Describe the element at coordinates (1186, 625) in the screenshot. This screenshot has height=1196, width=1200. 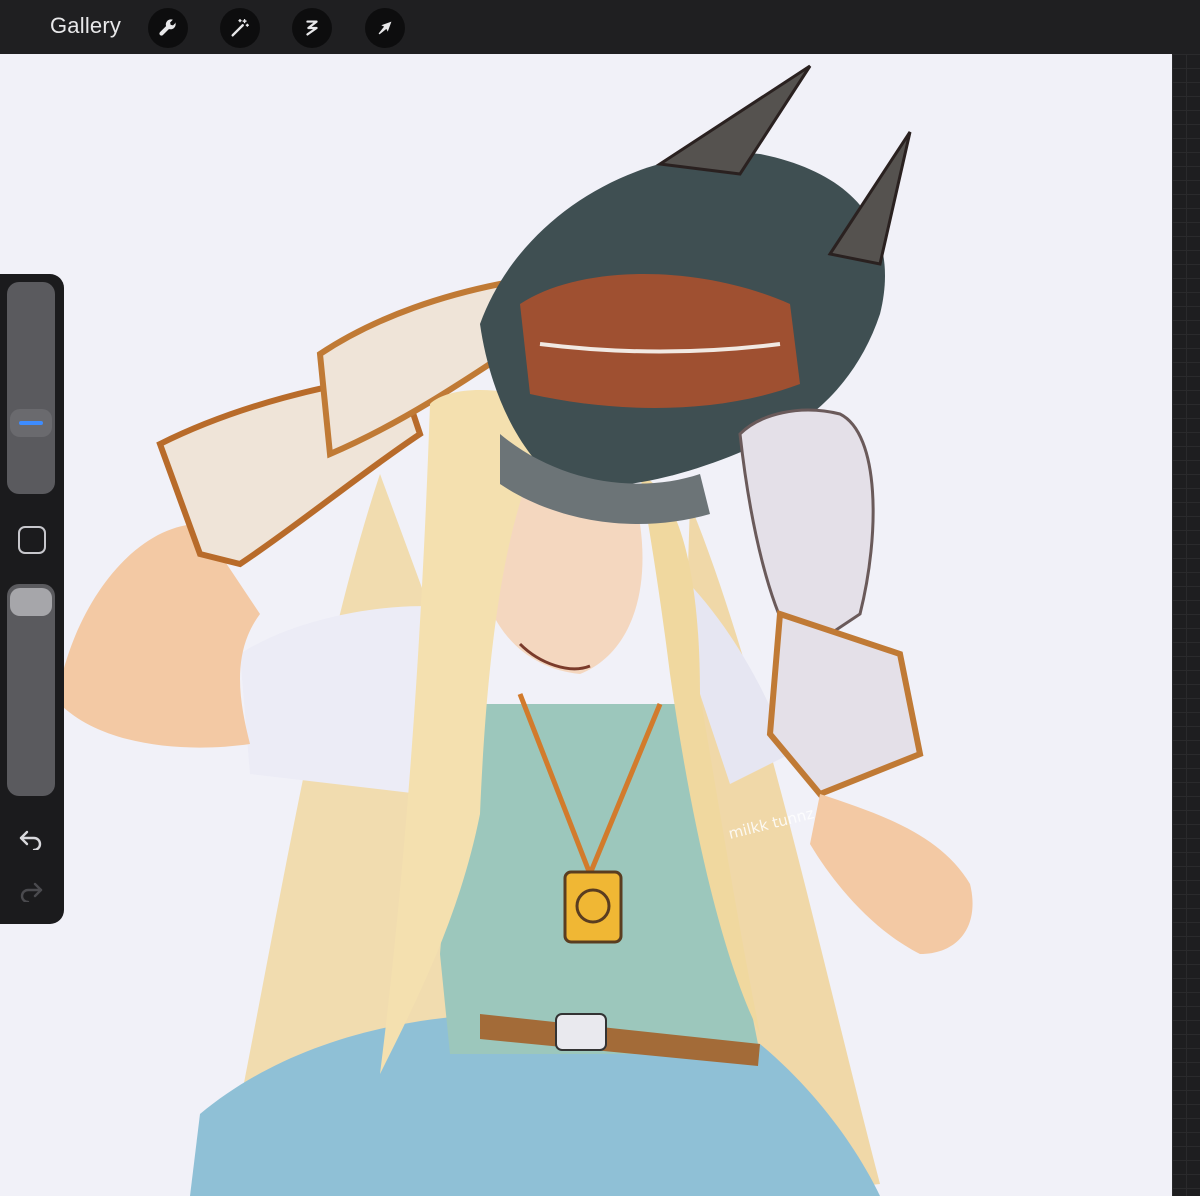
I see `right-grid-strip` at that location.